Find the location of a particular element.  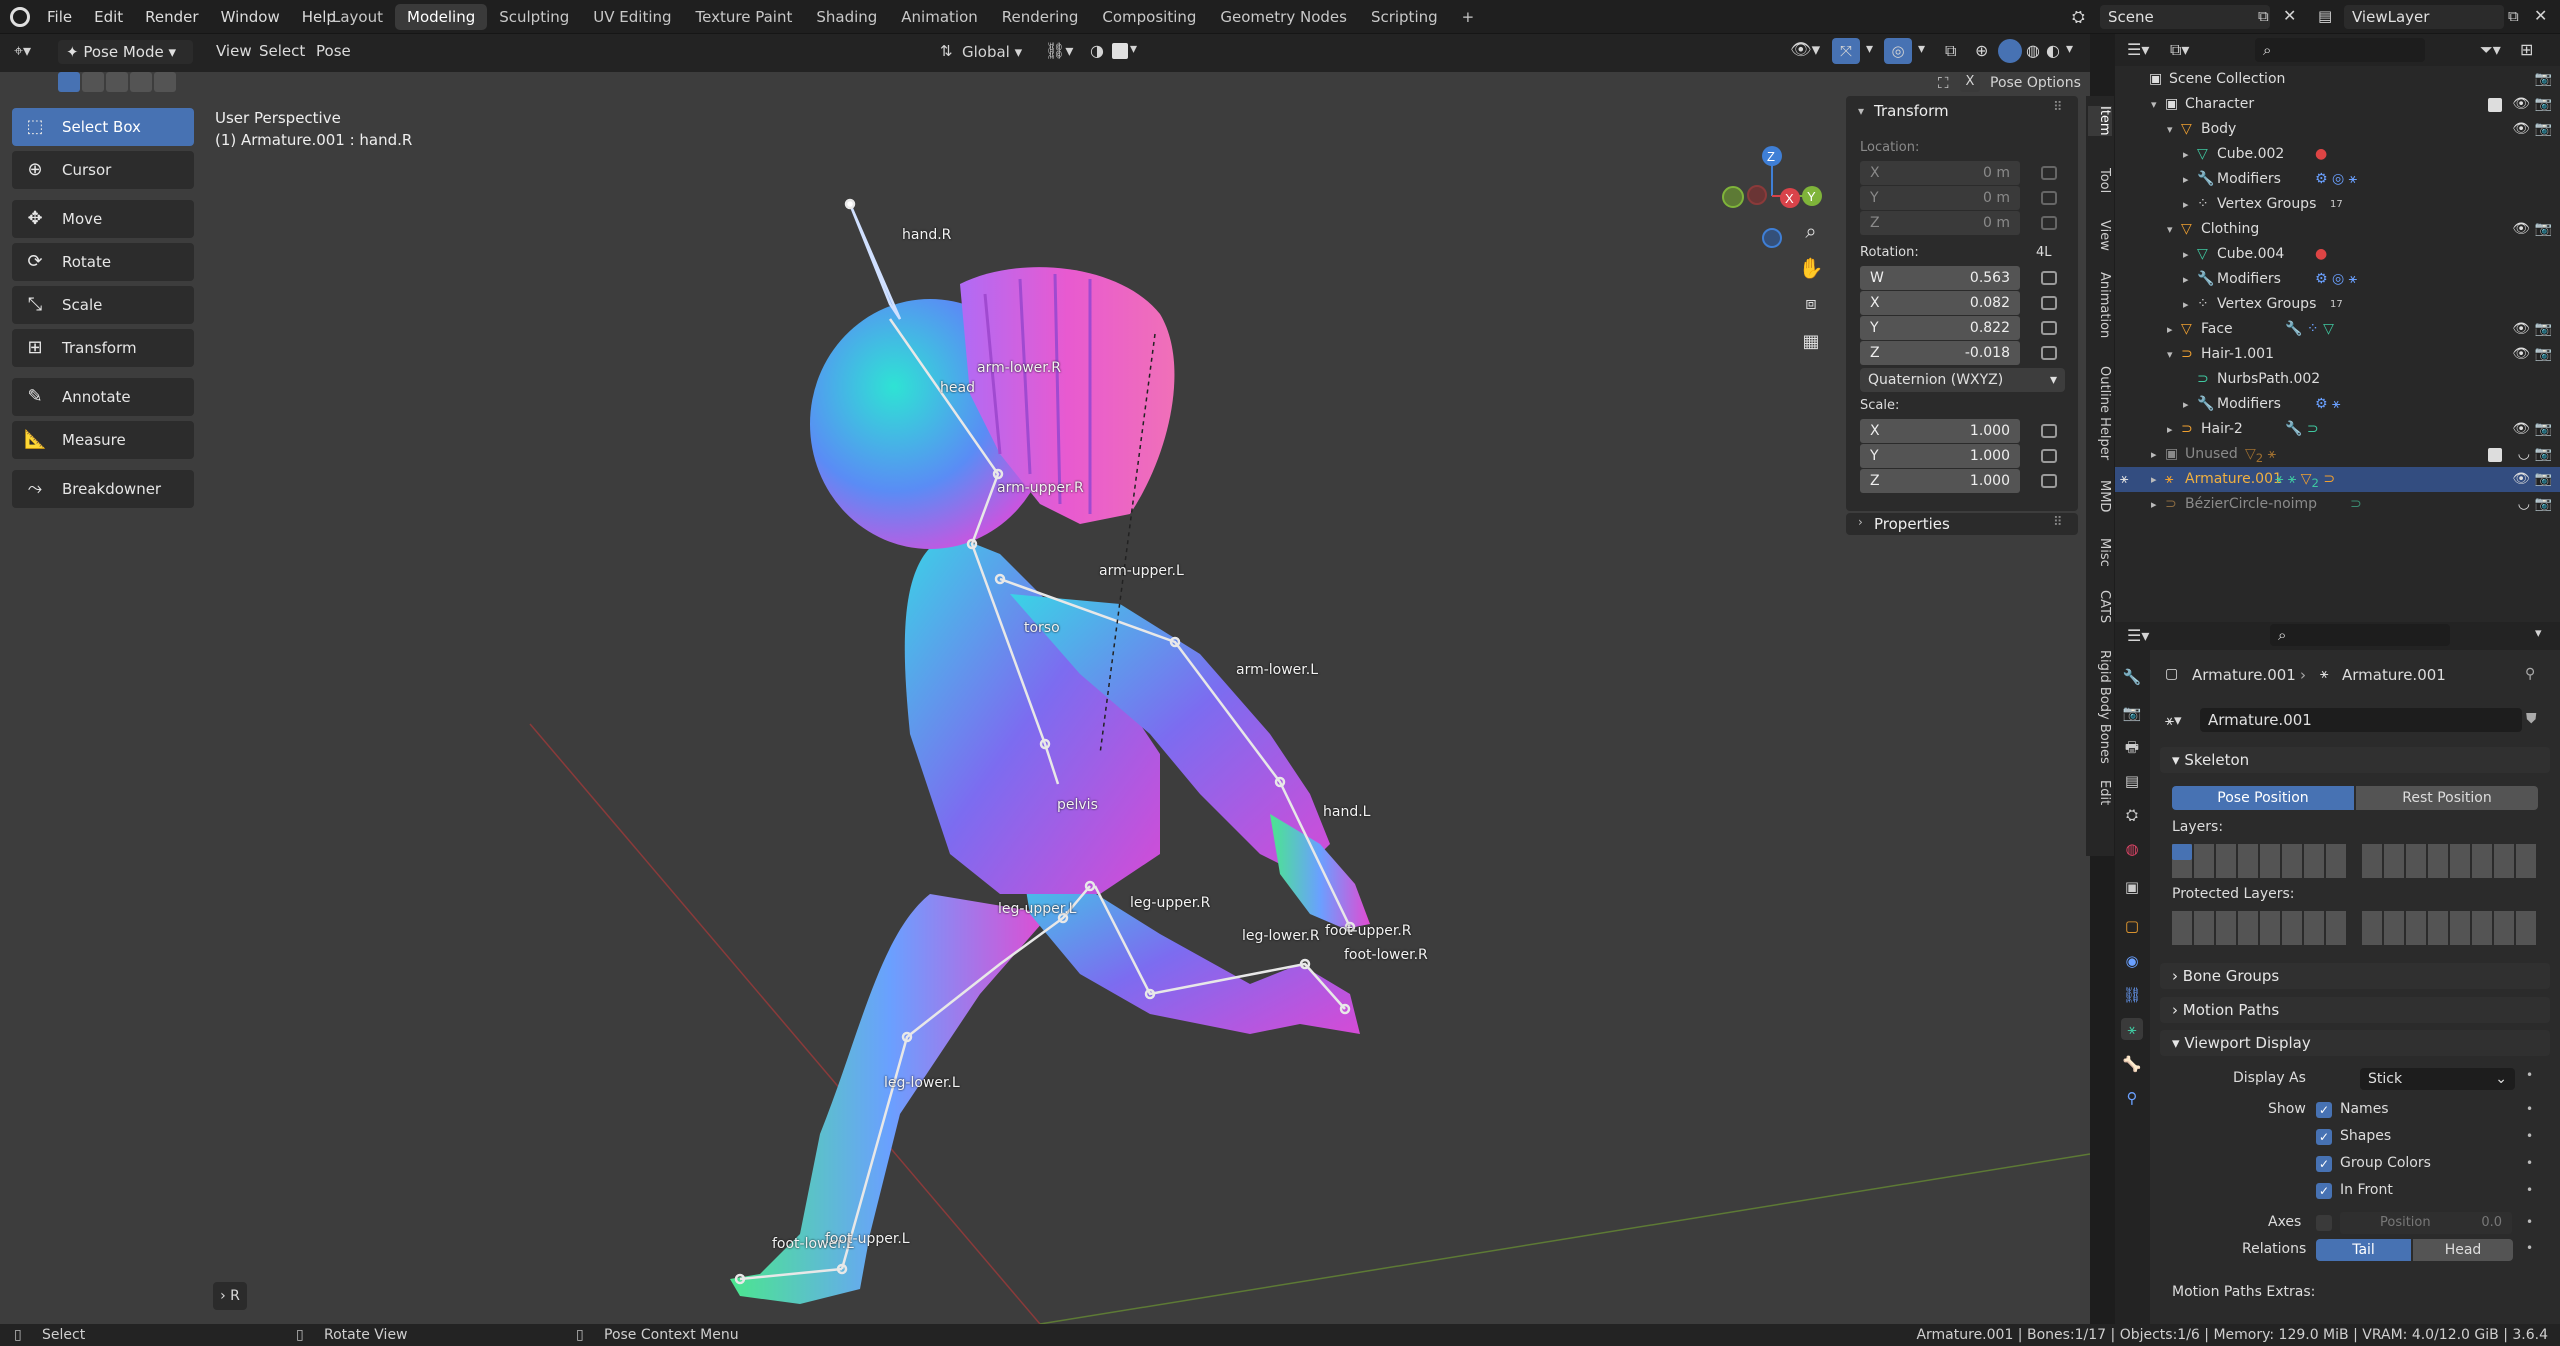

properties-subpanel: › Properties ⠿ is located at coordinates (1962, 524).